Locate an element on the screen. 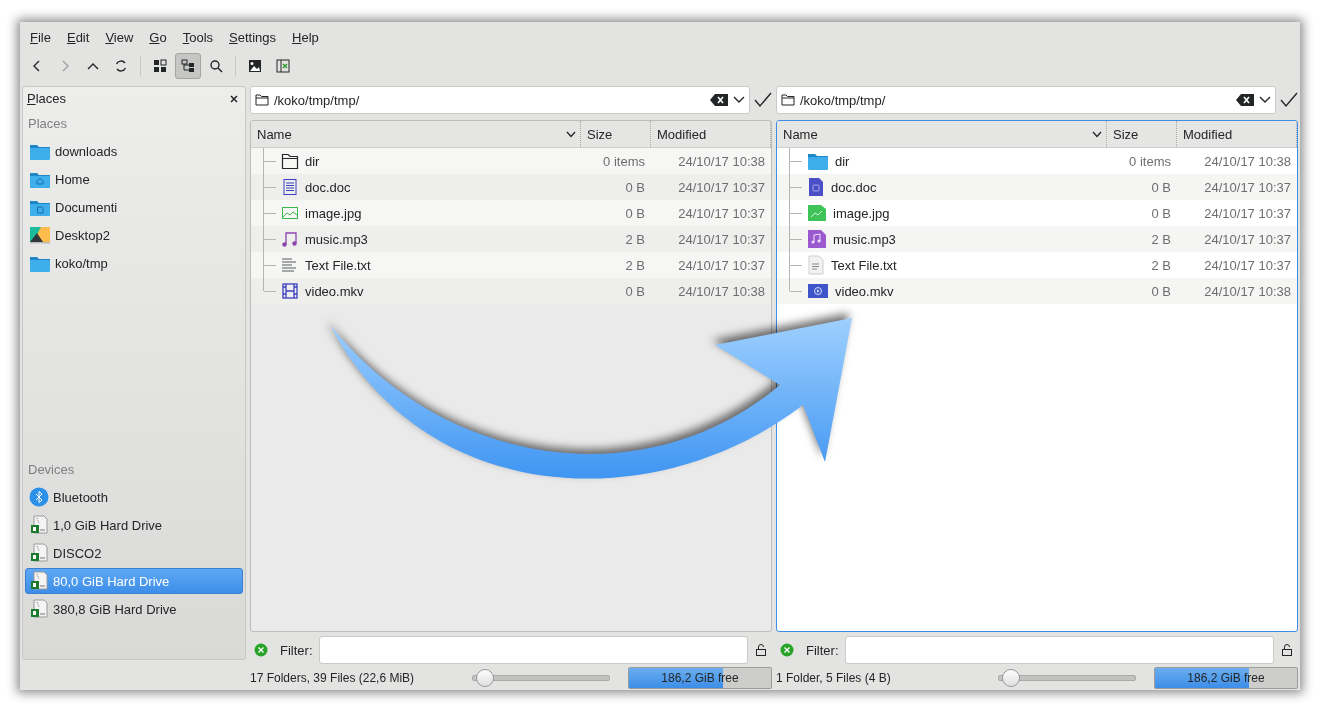 Image resolution: width=1320 pixels, height=711 pixels. menu-item: Tools is located at coordinates (198, 37).